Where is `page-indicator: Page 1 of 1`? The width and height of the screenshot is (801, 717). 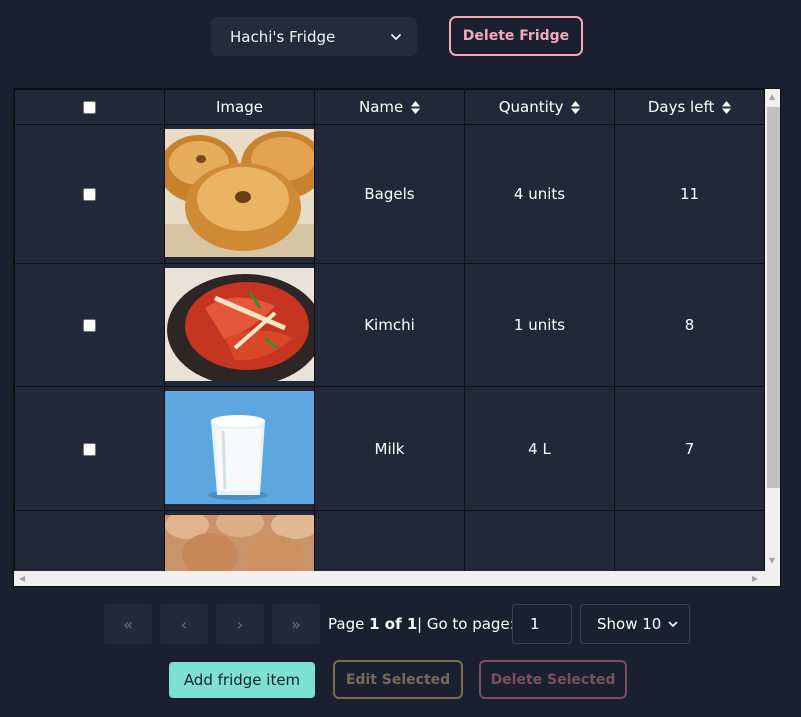 page-indicator: Page 1 of 1 is located at coordinates (372, 624).